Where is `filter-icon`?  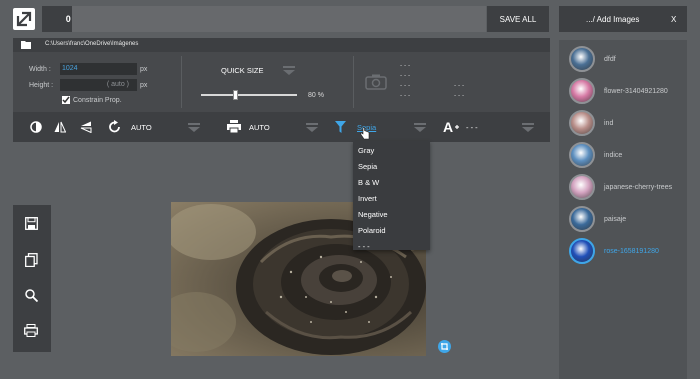
filter-icon is located at coordinates (340, 127).